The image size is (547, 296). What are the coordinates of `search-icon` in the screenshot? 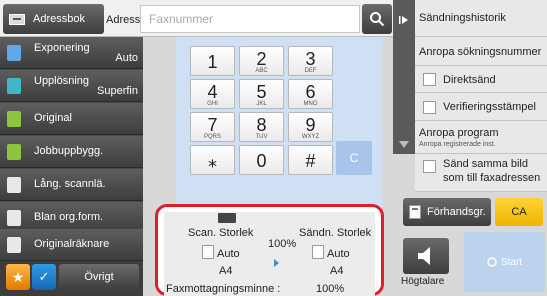 It's located at (377, 19).